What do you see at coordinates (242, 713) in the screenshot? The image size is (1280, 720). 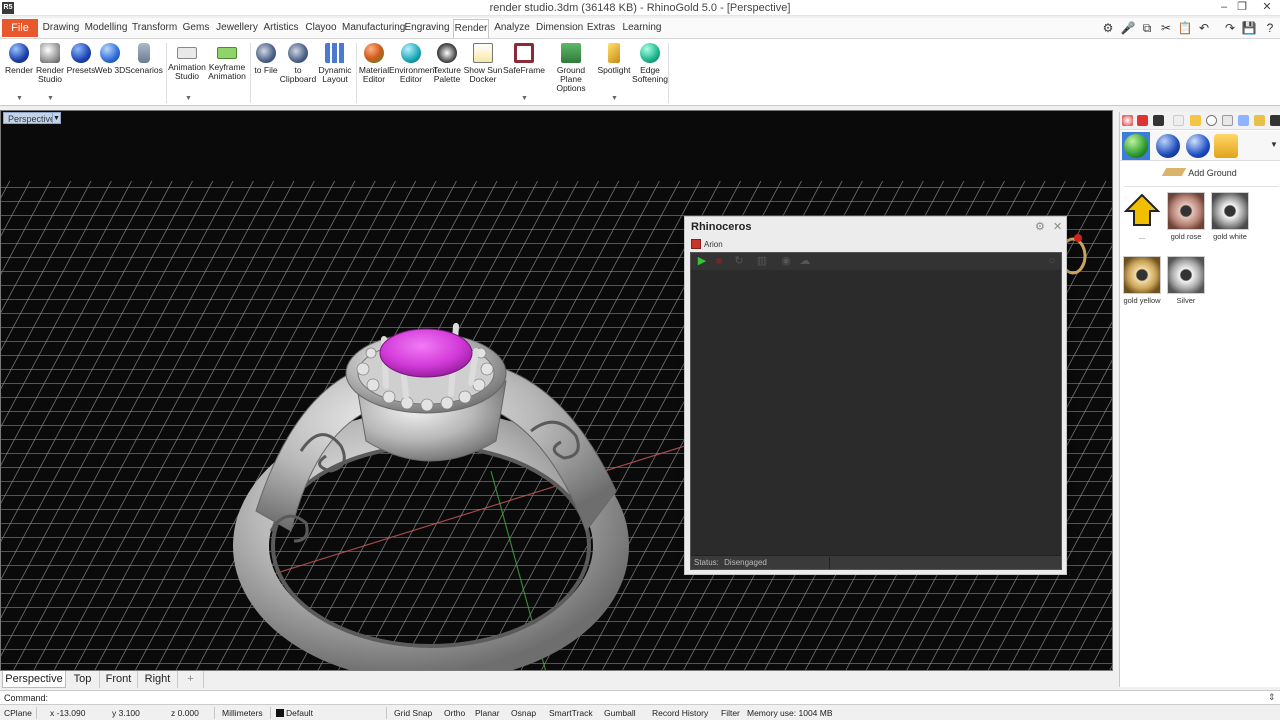 I see `units-label: Millimeters` at bounding box center [242, 713].